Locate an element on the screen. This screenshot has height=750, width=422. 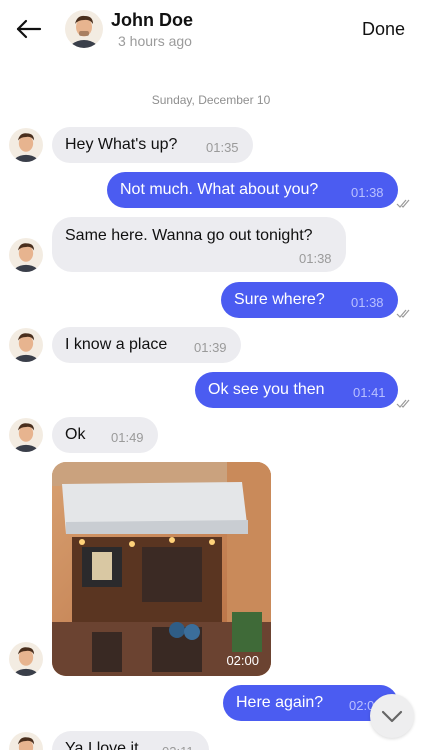
chevron-down-icon is located at coordinates (392, 716).